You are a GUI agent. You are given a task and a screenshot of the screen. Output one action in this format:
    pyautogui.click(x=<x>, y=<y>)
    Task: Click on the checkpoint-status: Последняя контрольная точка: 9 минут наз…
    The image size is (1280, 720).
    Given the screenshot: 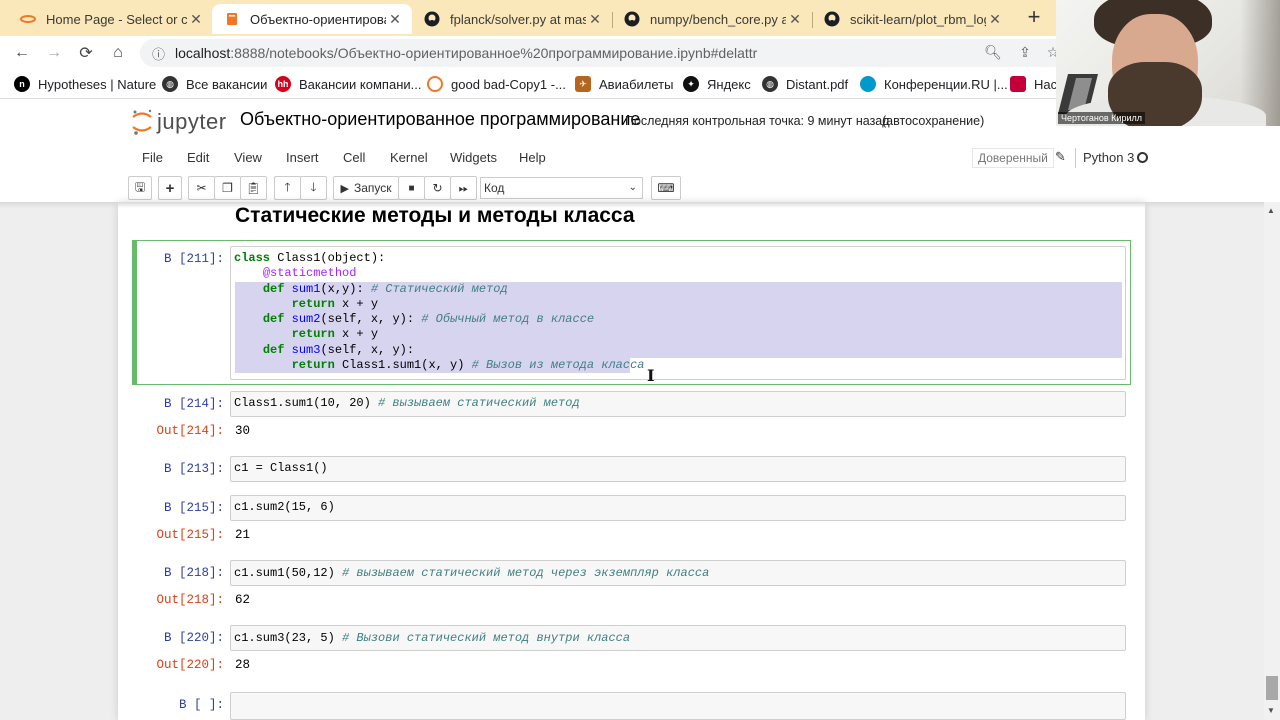 What is the action you would take?
    pyautogui.click(x=757, y=121)
    